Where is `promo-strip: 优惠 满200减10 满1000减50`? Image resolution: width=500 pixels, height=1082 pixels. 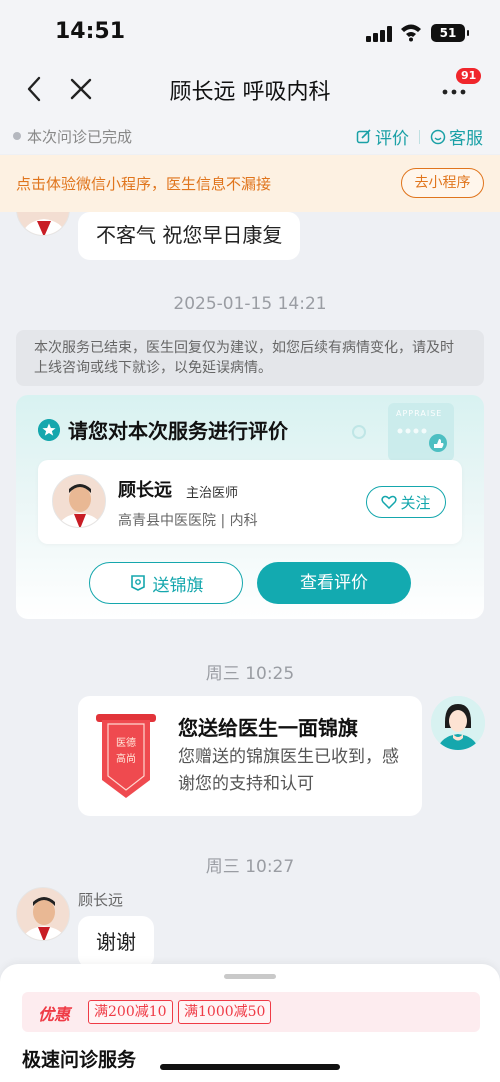 promo-strip: 优惠 满200减10 满1000减50 is located at coordinates (251, 1012).